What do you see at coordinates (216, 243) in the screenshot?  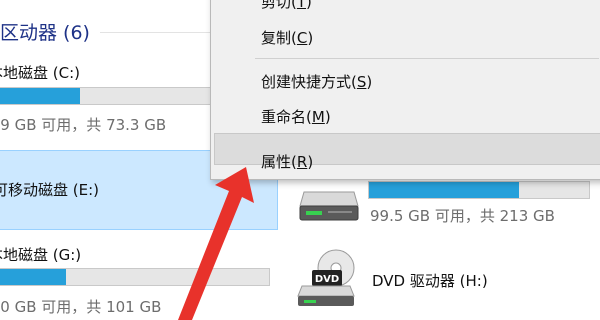 I see `red-arrow-annotation` at bounding box center [216, 243].